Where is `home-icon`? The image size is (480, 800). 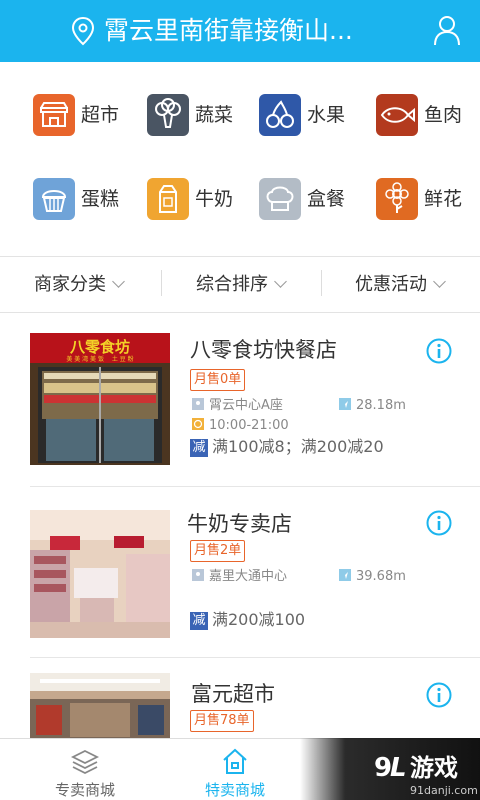
home-icon is located at coordinates (235, 761).